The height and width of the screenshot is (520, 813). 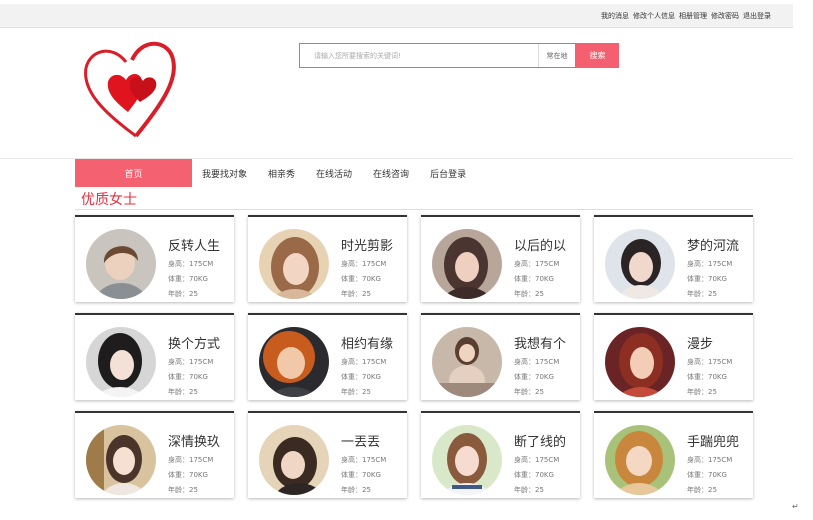 I want to click on profile-card: 时光剪影 身高：175CM 体重：70KG 年龄：25, so click(x=327, y=258).